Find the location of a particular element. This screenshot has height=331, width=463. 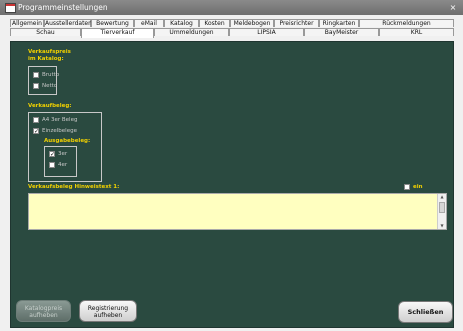

einzelbelege-label: Einzelbelege is located at coordinates (59, 131).